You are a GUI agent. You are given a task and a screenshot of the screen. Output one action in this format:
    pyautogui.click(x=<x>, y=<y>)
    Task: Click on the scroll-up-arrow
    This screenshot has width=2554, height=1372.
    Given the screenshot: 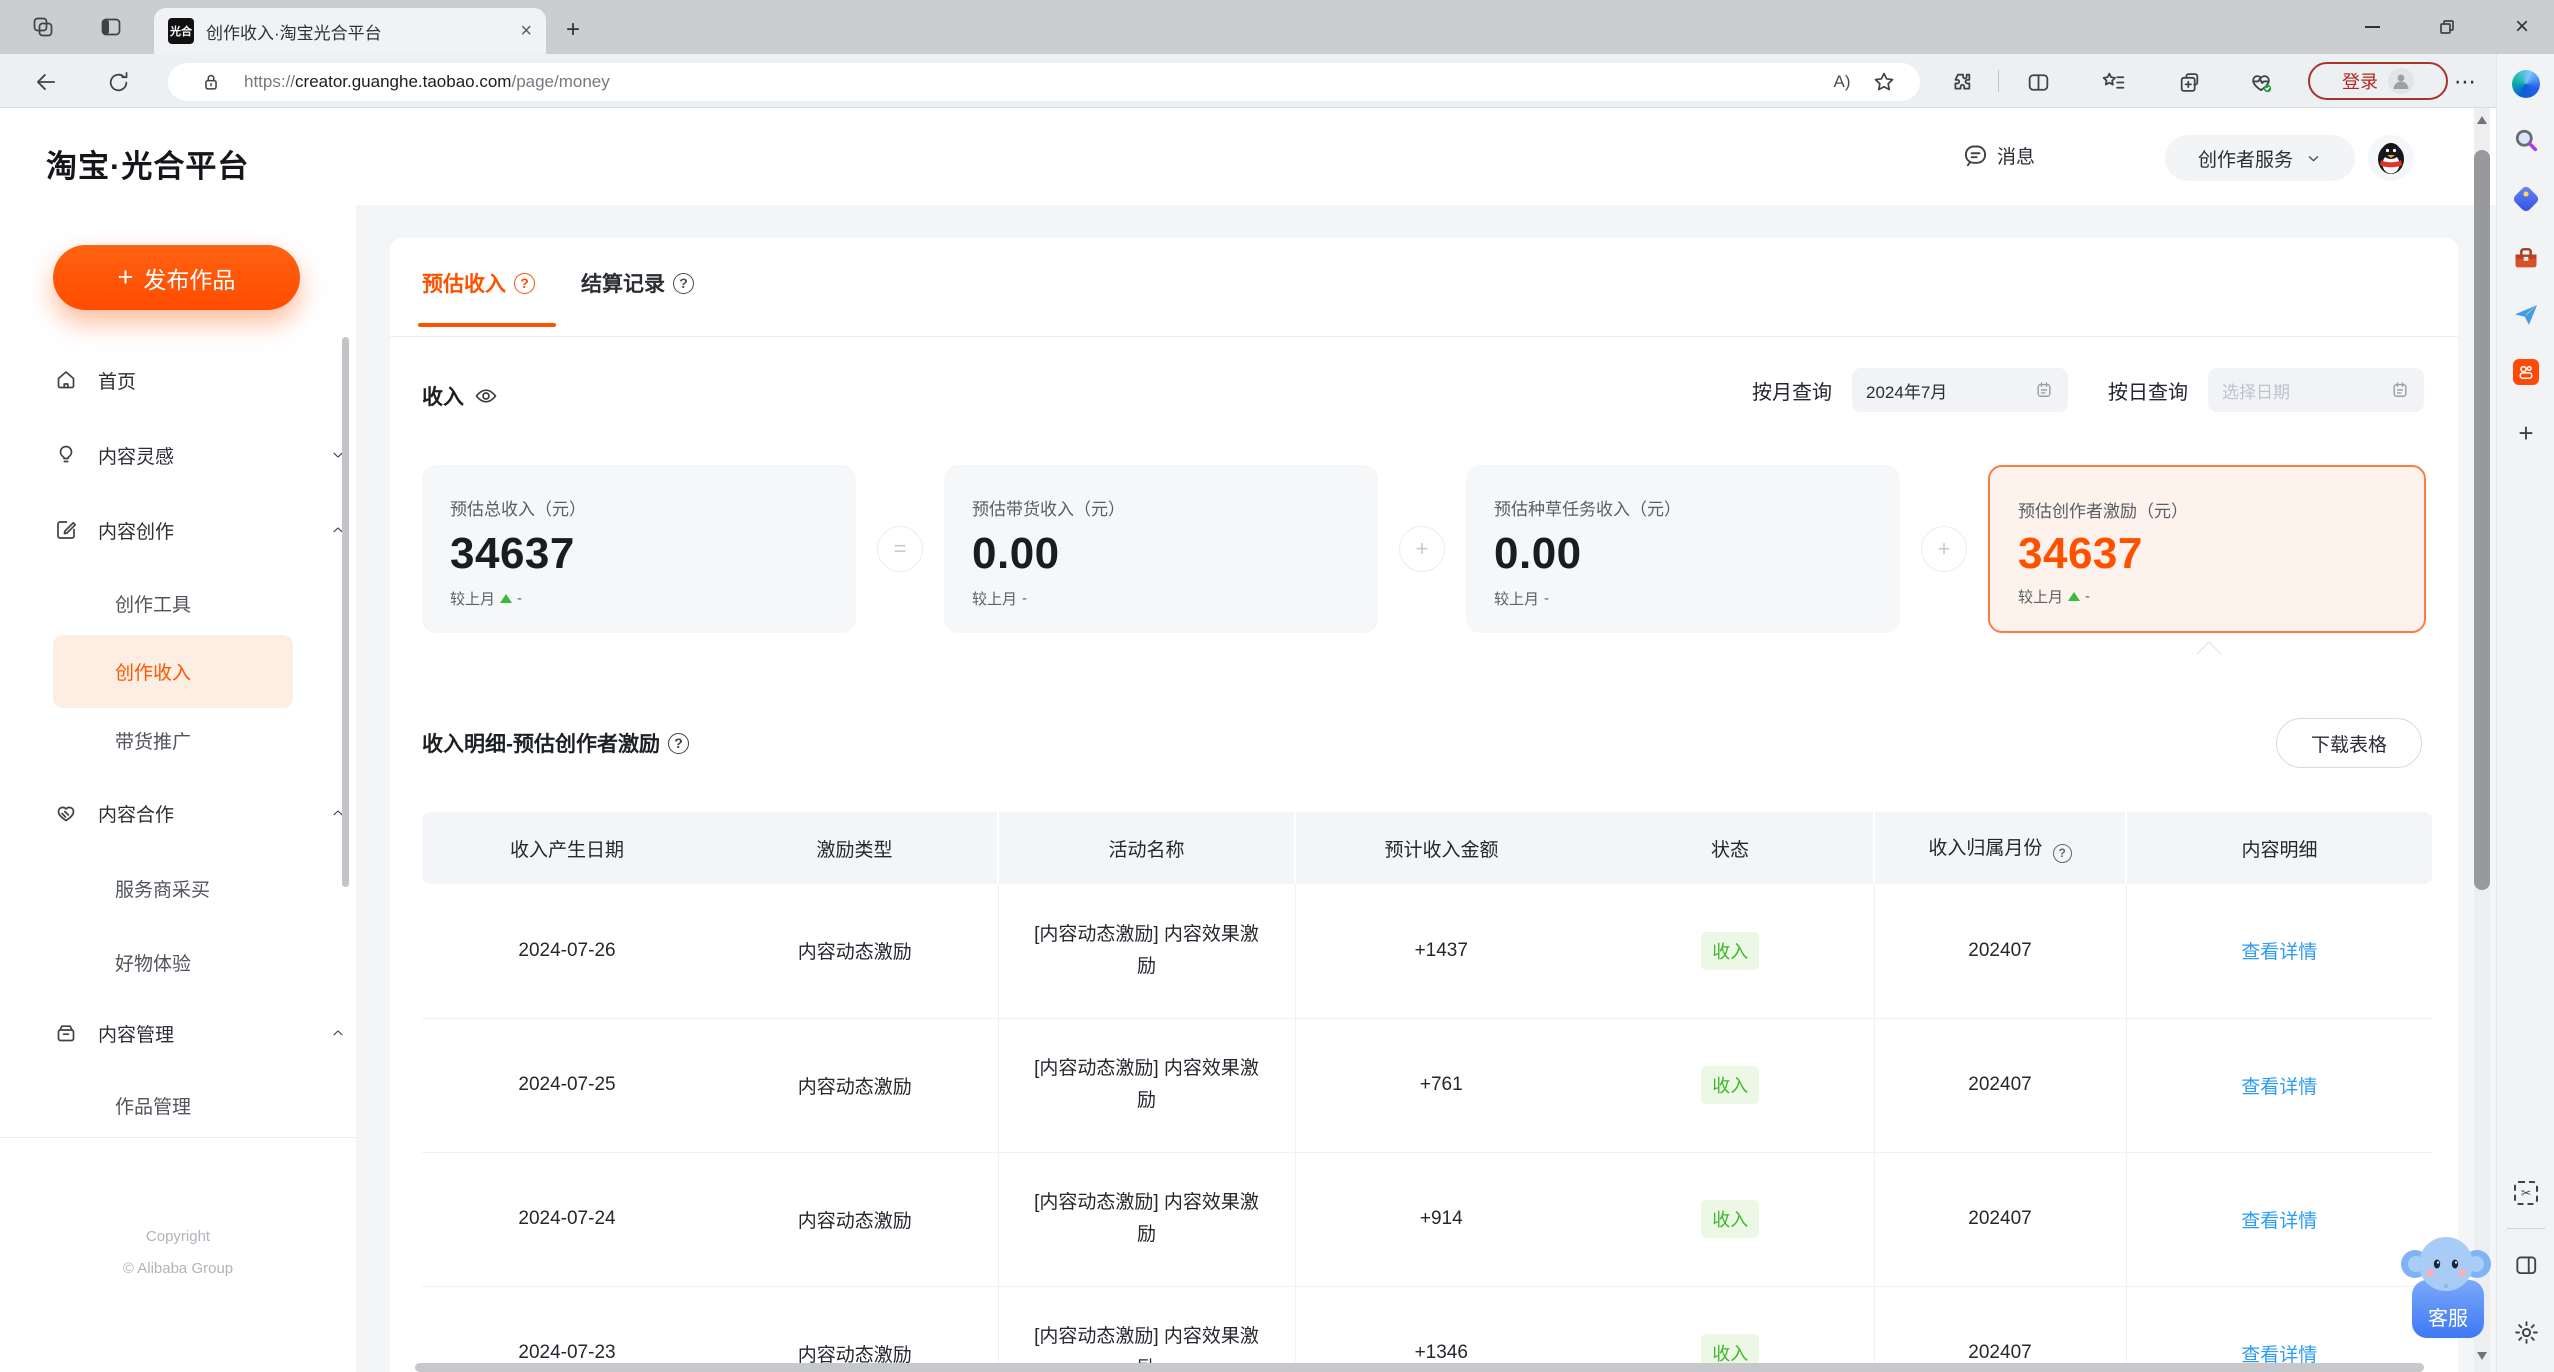 What is the action you would take?
    pyautogui.click(x=2482, y=120)
    